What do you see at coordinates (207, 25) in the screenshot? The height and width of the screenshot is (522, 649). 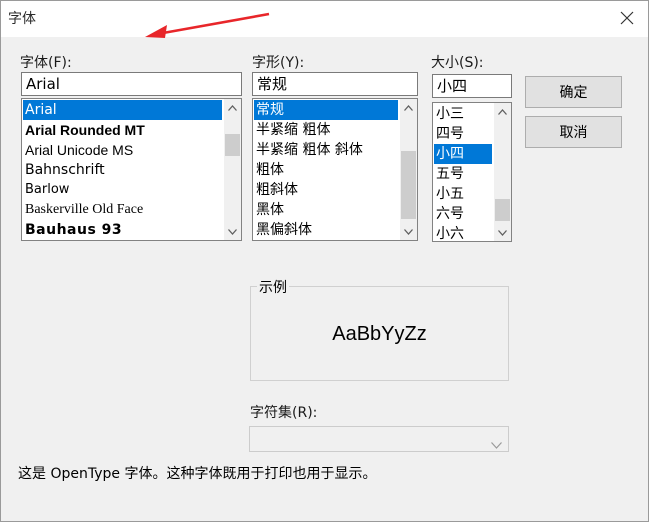 I see `annotation-arrow` at bounding box center [207, 25].